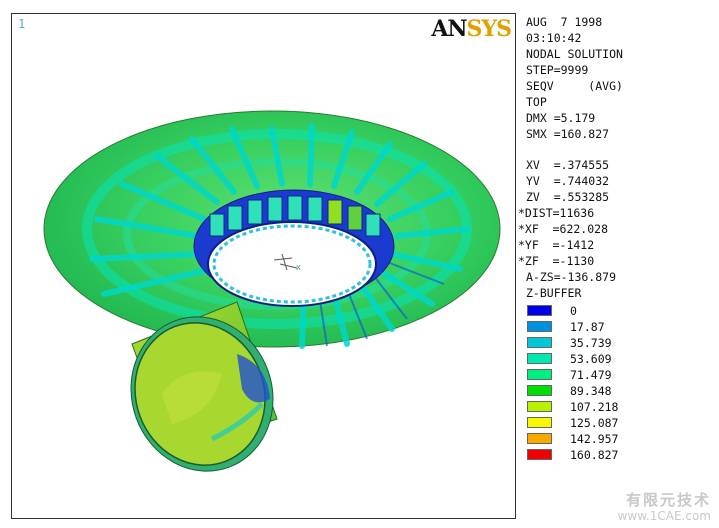 This screenshot has height=528, width=719. What do you see at coordinates (587, 327) in the screenshot?
I see `legend-label: 17.87` at bounding box center [587, 327].